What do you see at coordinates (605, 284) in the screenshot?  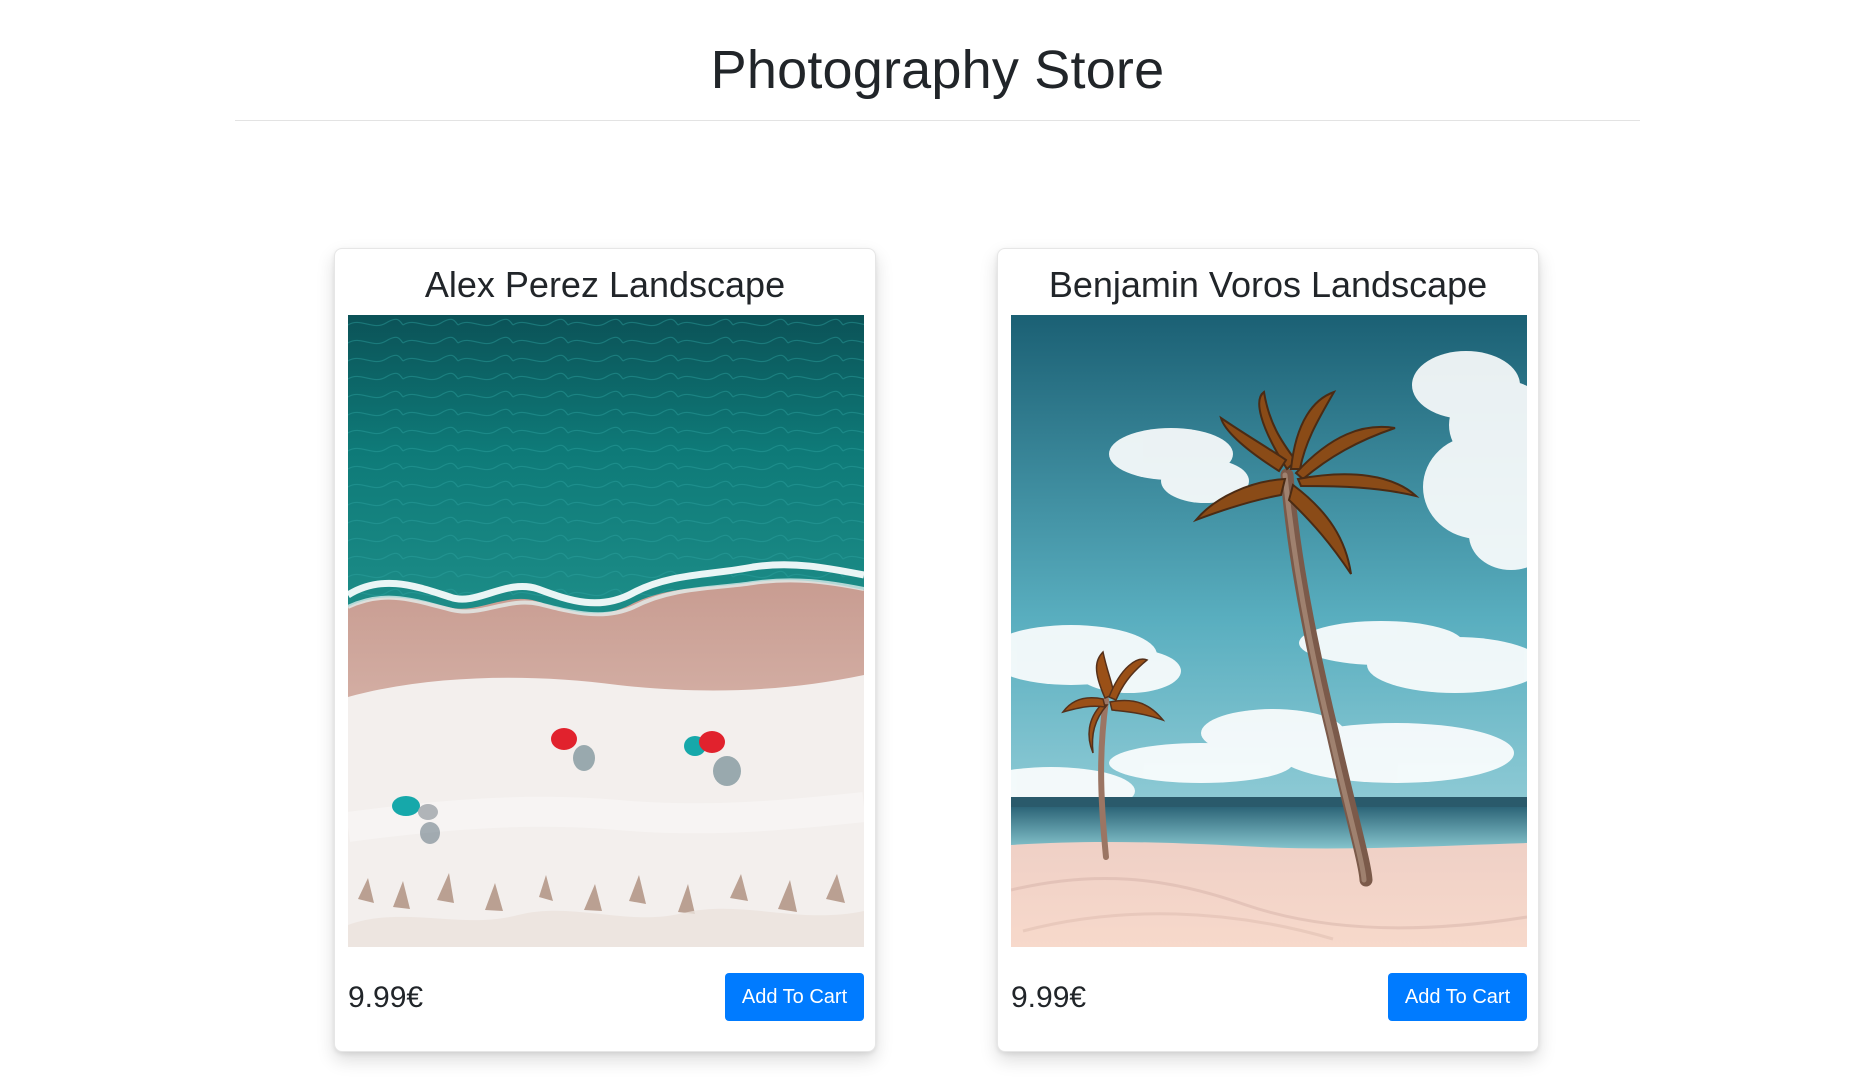 I see `product-title: Alex Perez Landscape` at bounding box center [605, 284].